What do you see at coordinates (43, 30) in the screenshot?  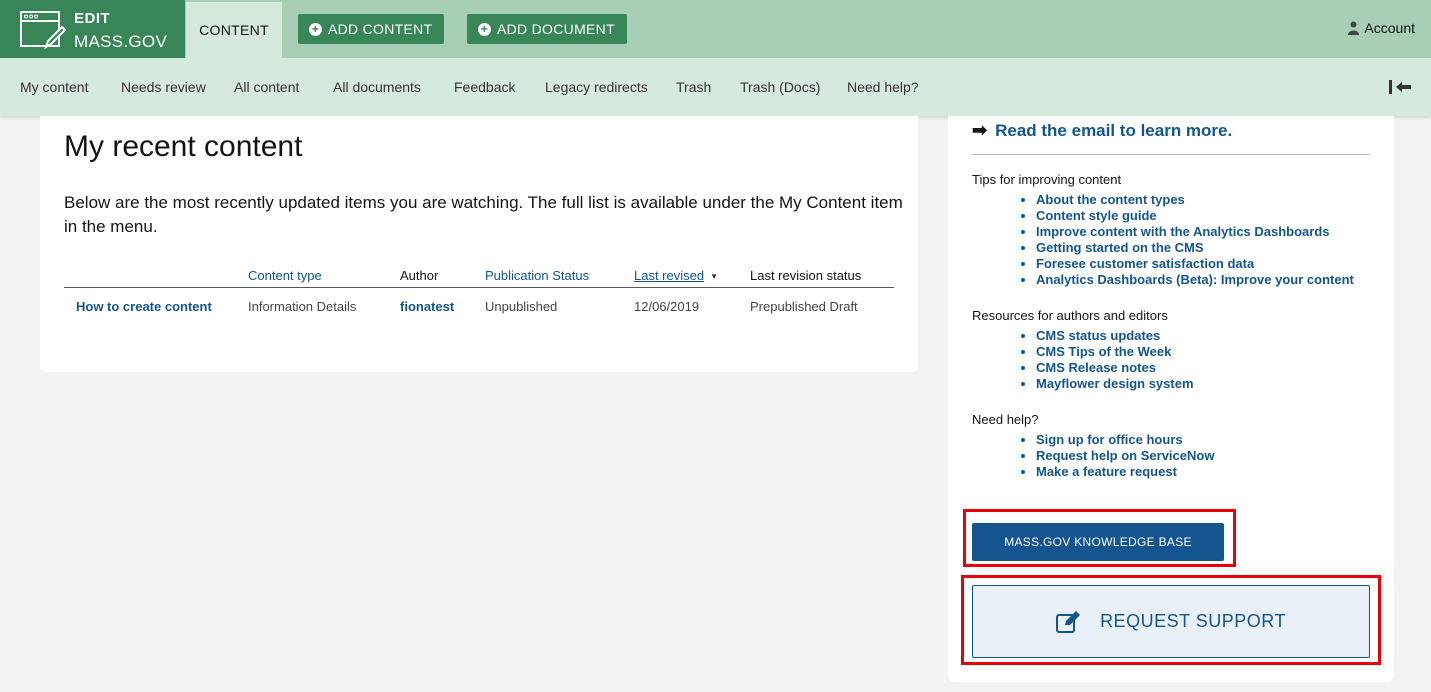 I see `browser-pencil-icon` at bounding box center [43, 30].